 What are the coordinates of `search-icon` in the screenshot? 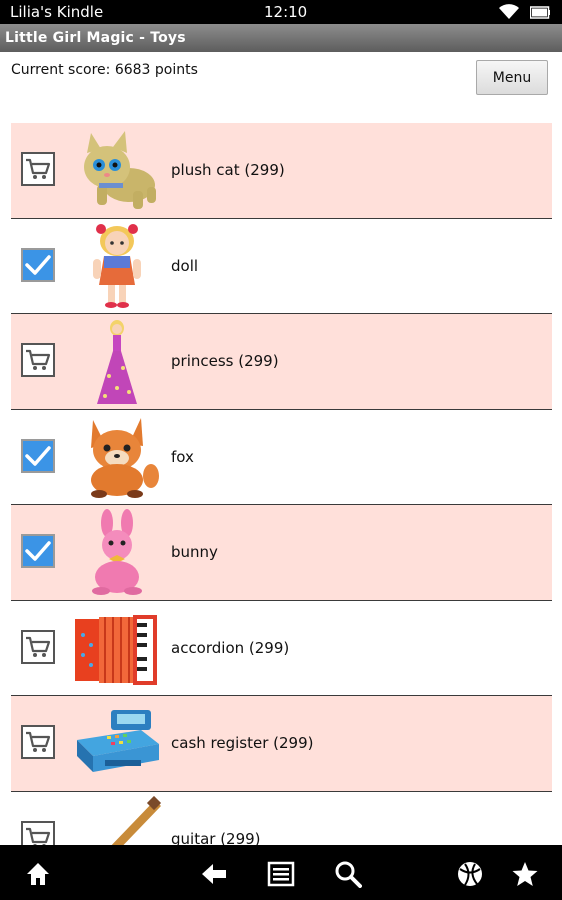 It's located at (348, 874).